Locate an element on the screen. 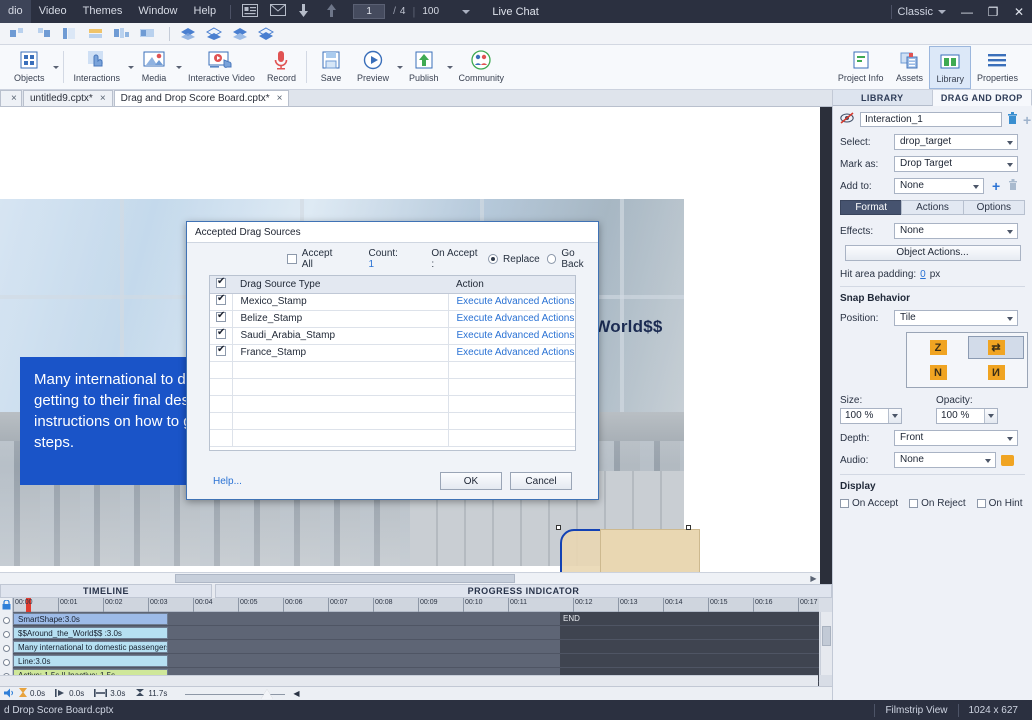 This screenshot has height=720, width=1032. bring-to-front-icon is located at coordinates (188, 34).